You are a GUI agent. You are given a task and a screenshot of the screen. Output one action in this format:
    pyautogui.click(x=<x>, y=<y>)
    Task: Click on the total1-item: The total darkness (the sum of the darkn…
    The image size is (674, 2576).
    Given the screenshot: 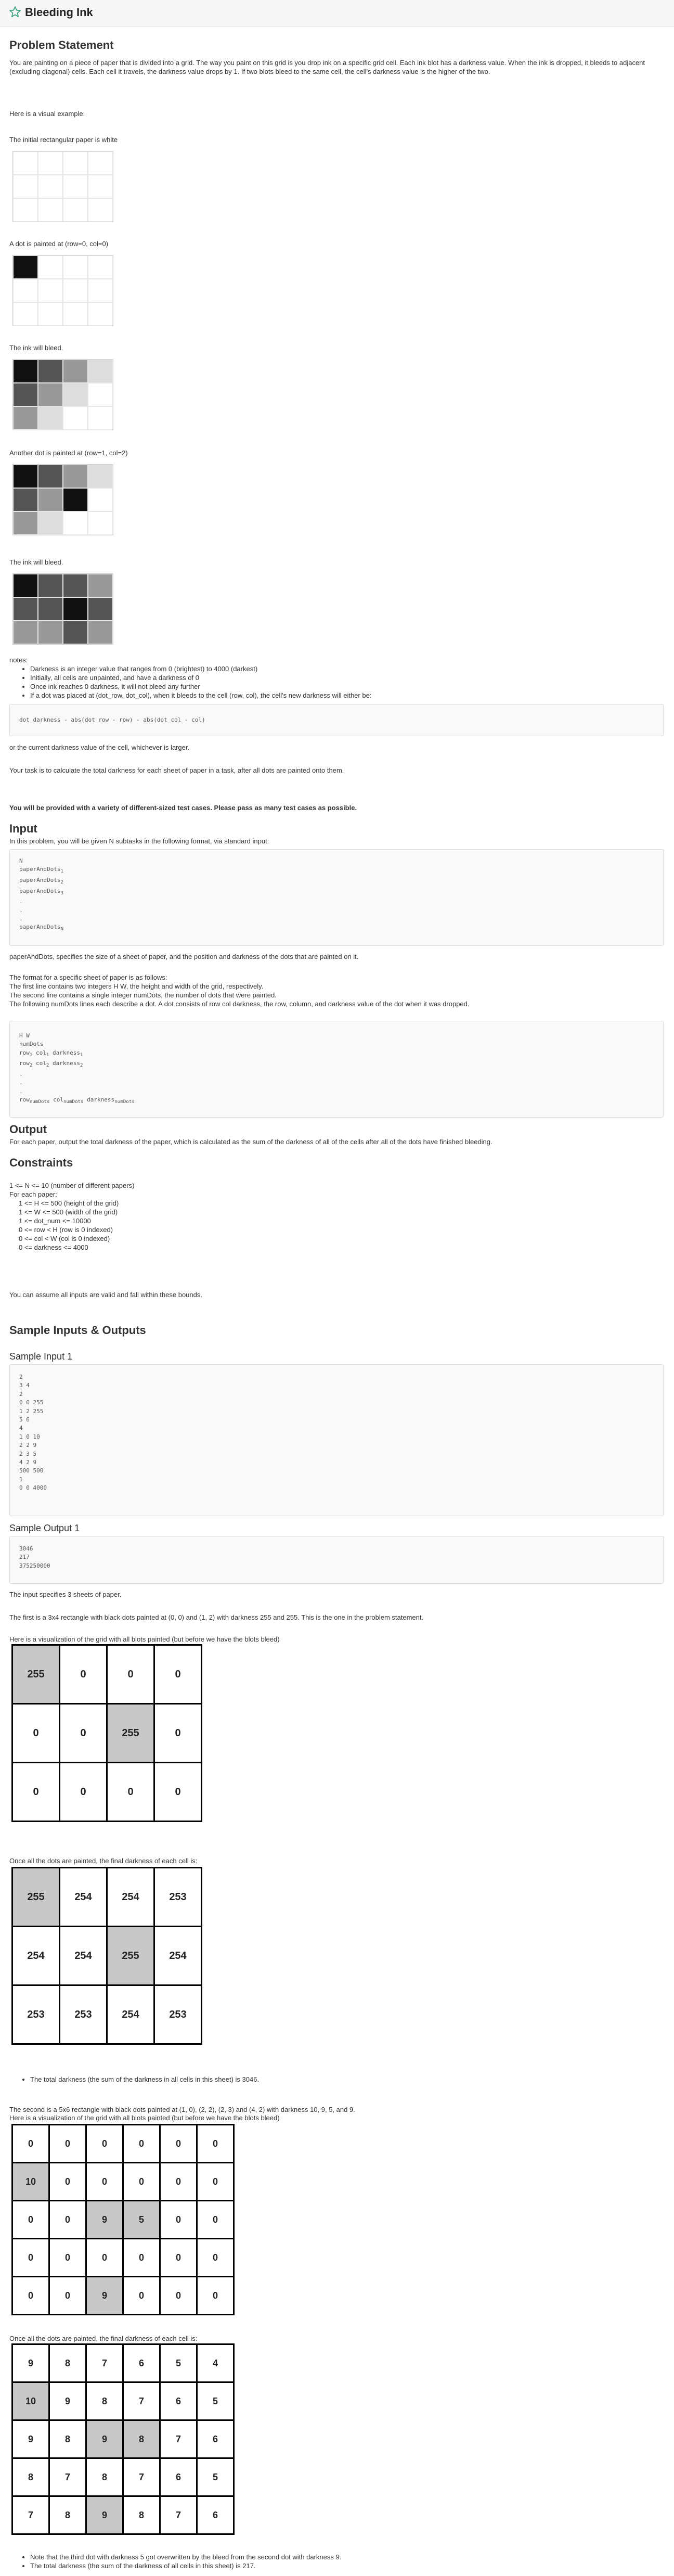 What is the action you would take?
    pyautogui.click(x=144, y=2080)
    